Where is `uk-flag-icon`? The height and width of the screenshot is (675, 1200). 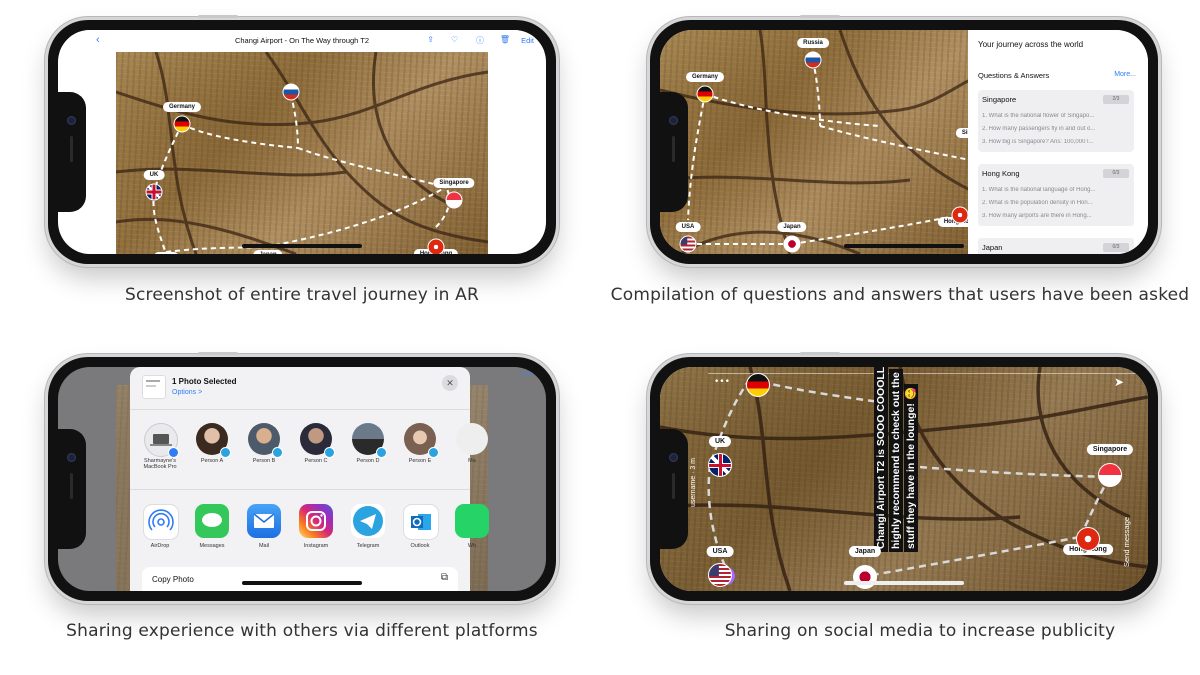 uk-flag-icon is located at coordinates (154, 192).